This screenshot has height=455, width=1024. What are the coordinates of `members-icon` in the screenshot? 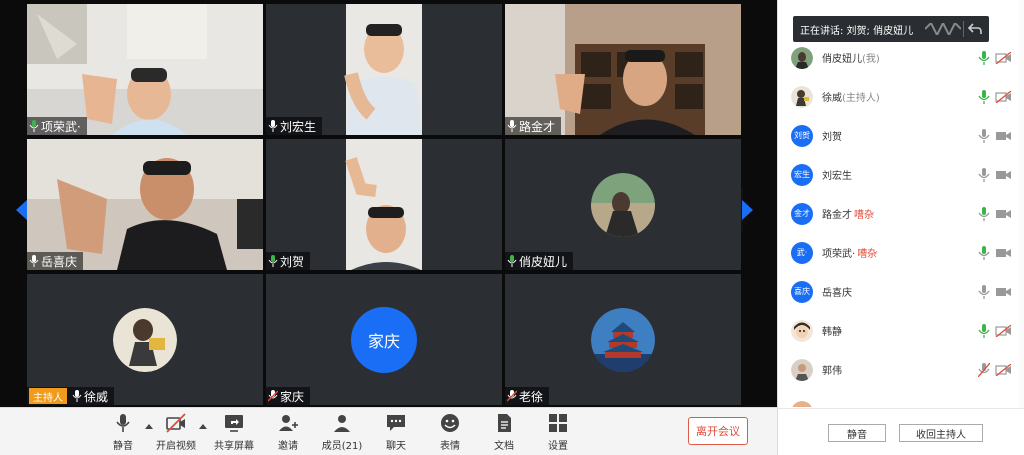 It's located at (342, 423).